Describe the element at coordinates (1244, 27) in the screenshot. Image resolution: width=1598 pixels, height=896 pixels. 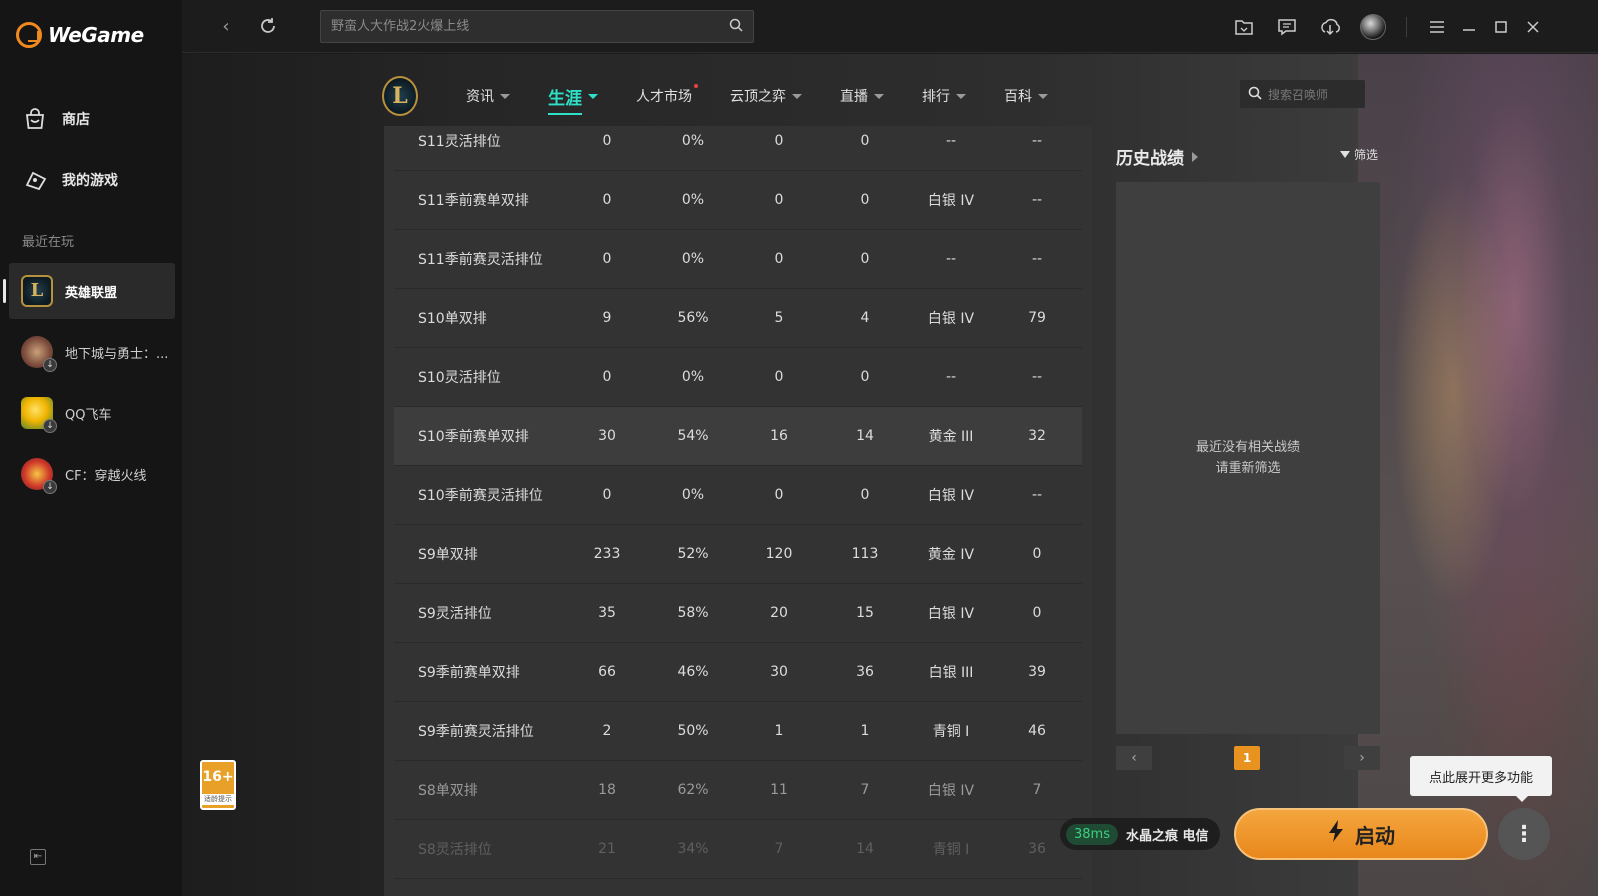
I see `folder-icon` at that location.